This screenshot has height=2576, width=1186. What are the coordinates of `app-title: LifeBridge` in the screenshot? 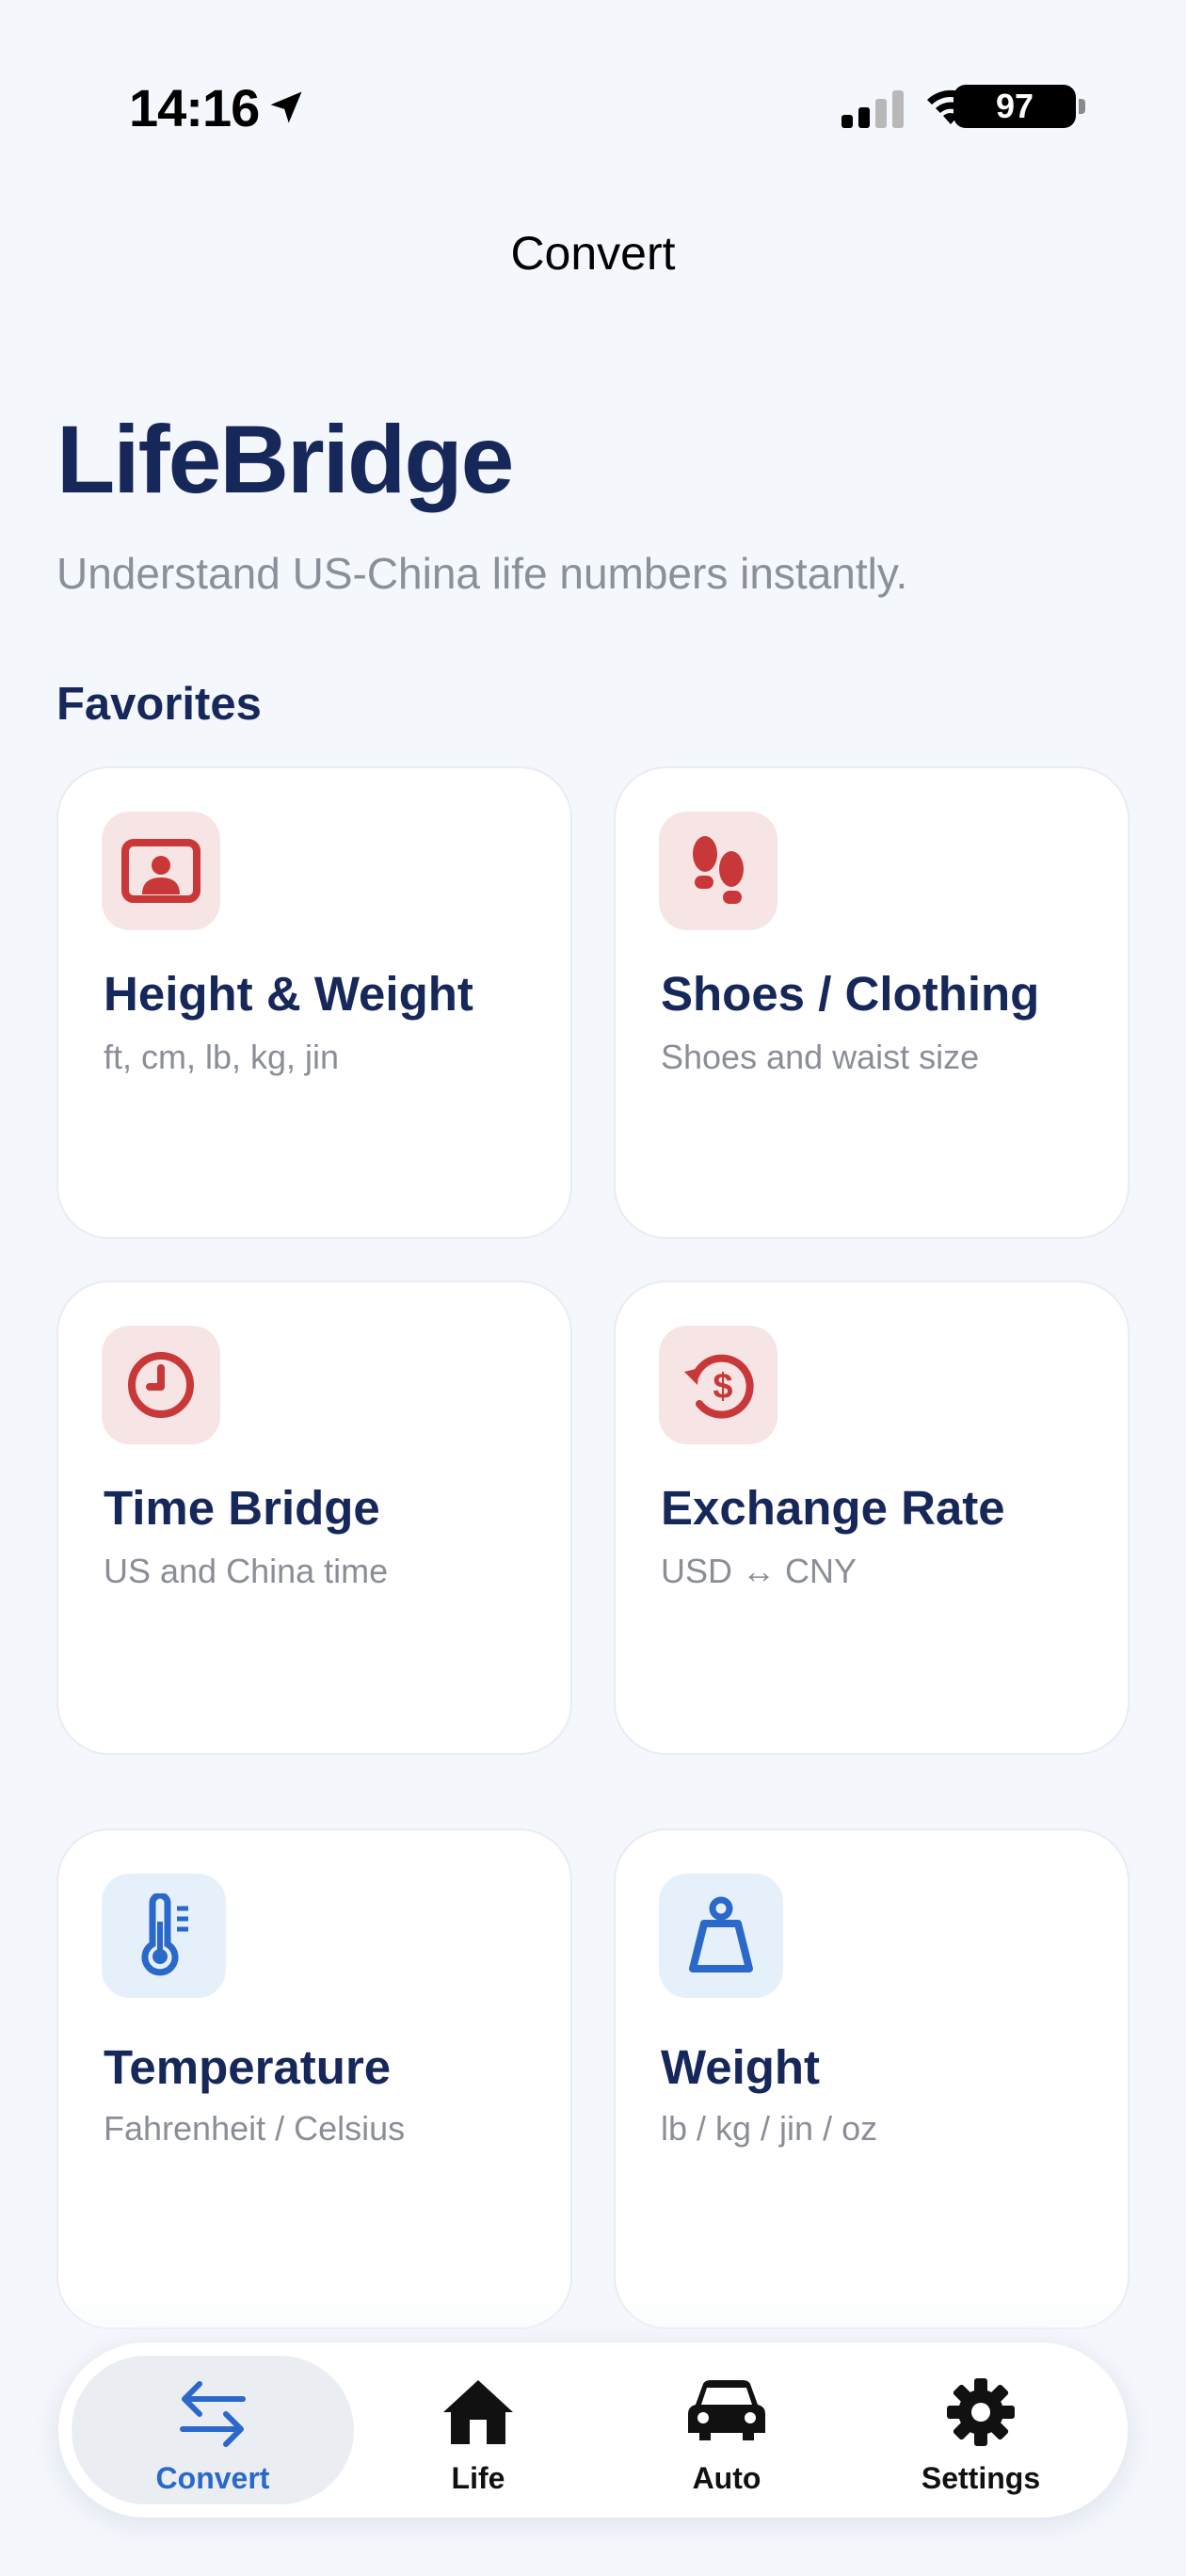 It's located at (285, 459).